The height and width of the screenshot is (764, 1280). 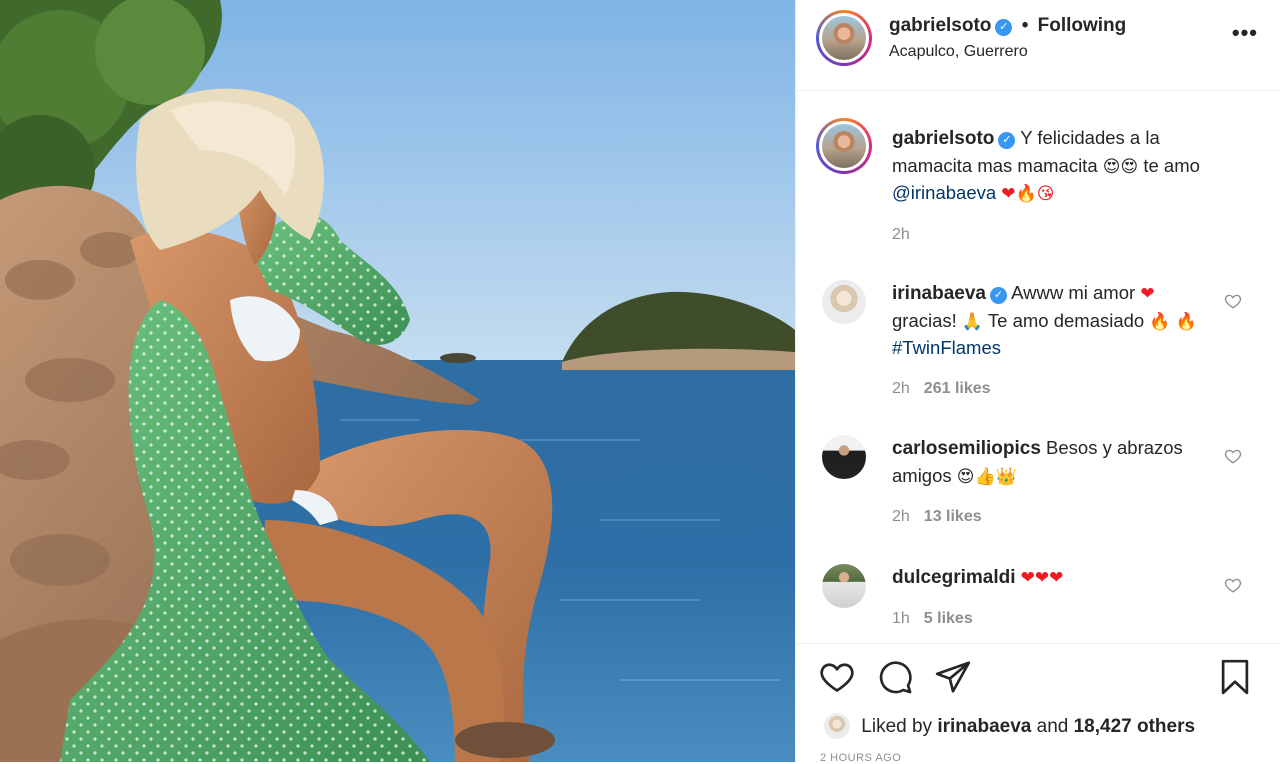 What do you see at coordinates (1171, 165) in the screenshot?
I see `caption-message-2: te amo` at bounding box center [1171, 165].